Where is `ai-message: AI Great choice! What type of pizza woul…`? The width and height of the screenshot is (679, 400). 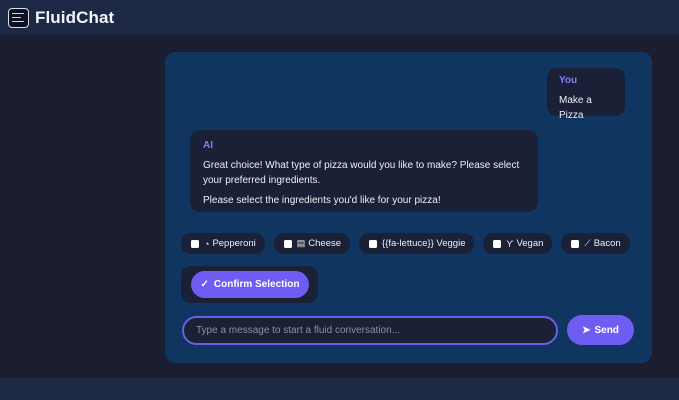
ai-message: AI Great choice! What type of pizza woul… is located at coordinates (364, 171).